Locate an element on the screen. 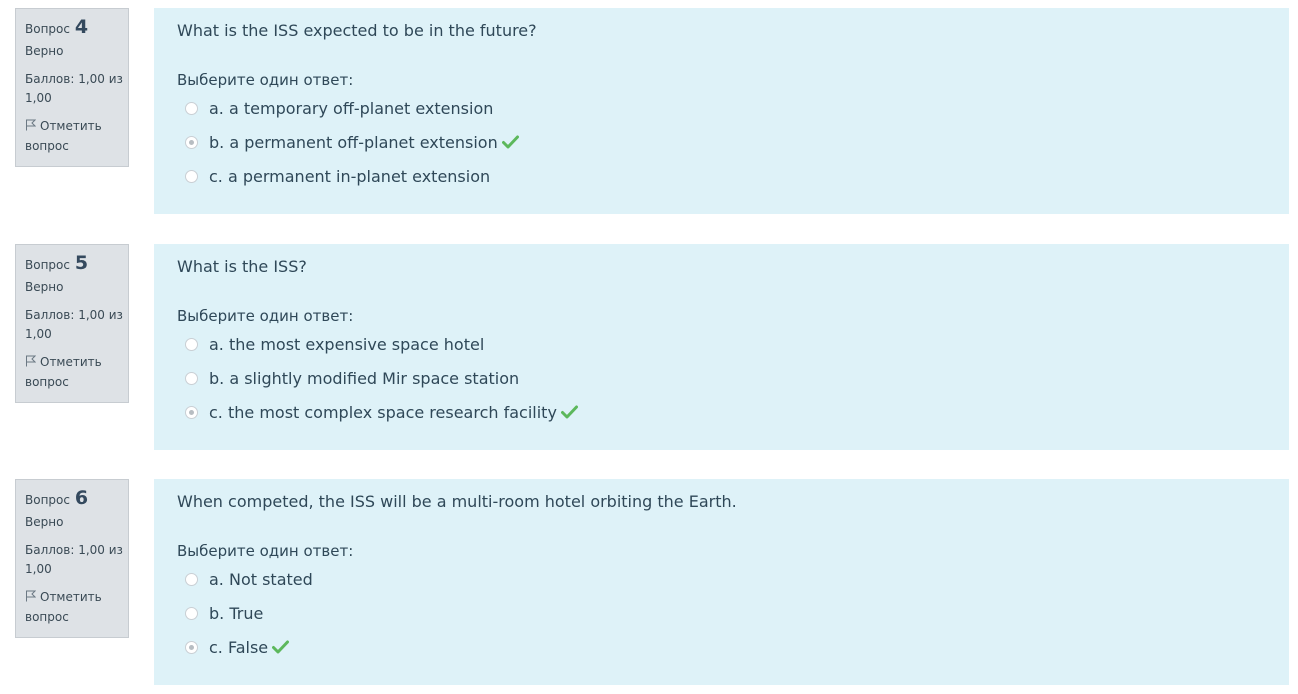 The width and height of the screenshot is (1298, 694). question-number-line: Вопрос 5 is located at coordinates (72, 263).